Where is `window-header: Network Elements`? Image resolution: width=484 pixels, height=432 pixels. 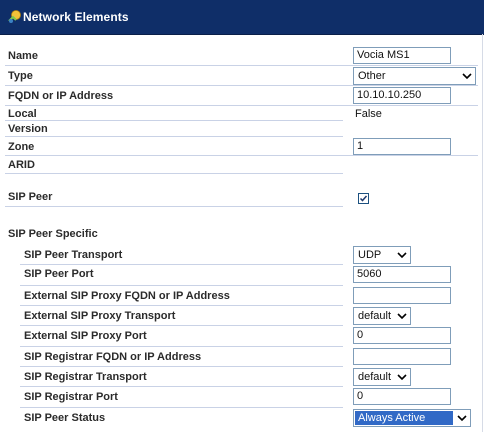 window-header: Network Elements is located at coordinates (242, 17).